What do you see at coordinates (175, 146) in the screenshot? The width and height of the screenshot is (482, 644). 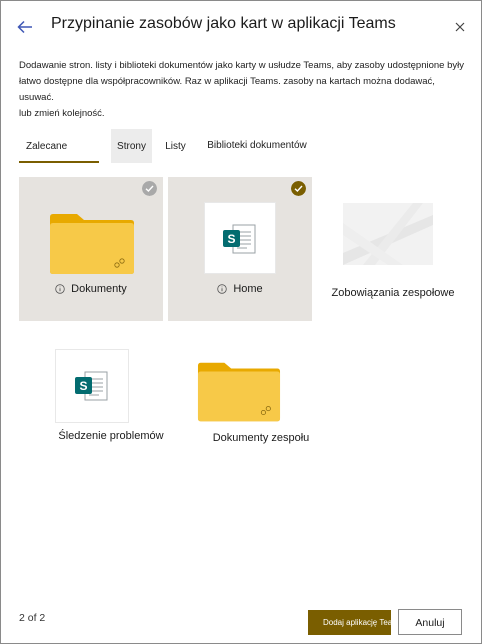 I see `tab-lists: Listy` at bounding box center [175, 146].